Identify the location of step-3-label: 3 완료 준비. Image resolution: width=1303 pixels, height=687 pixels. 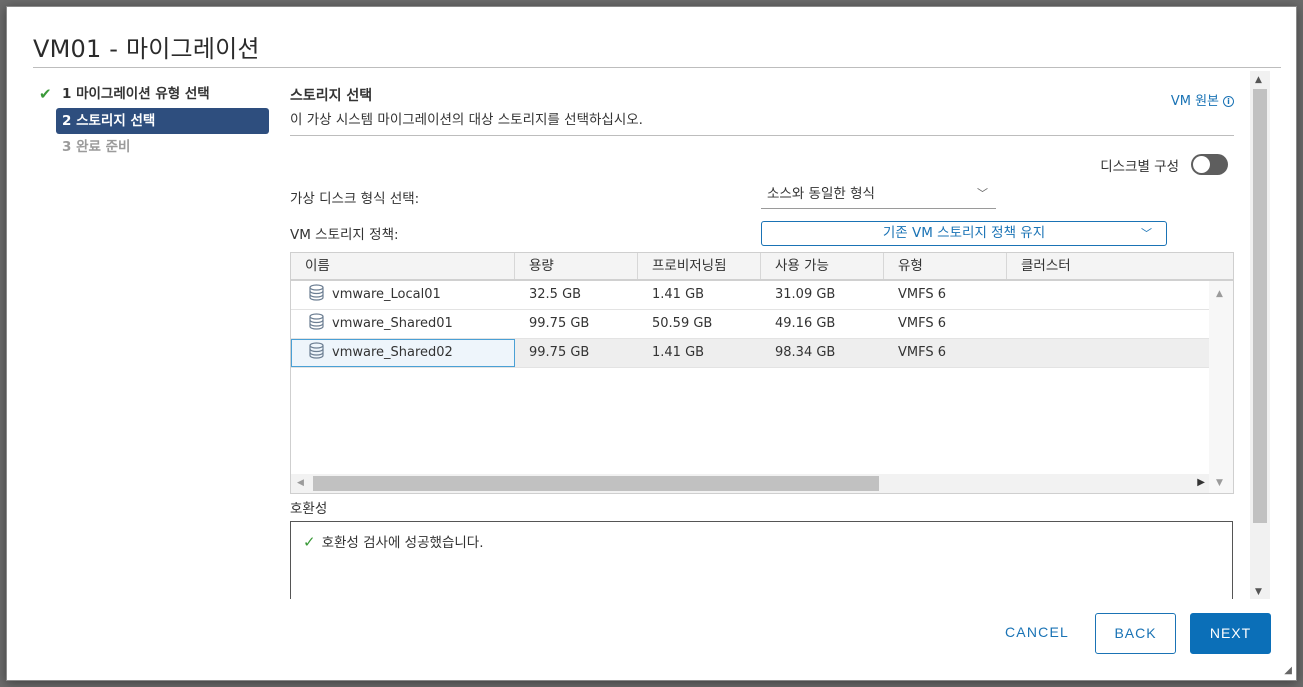
(96, 147).